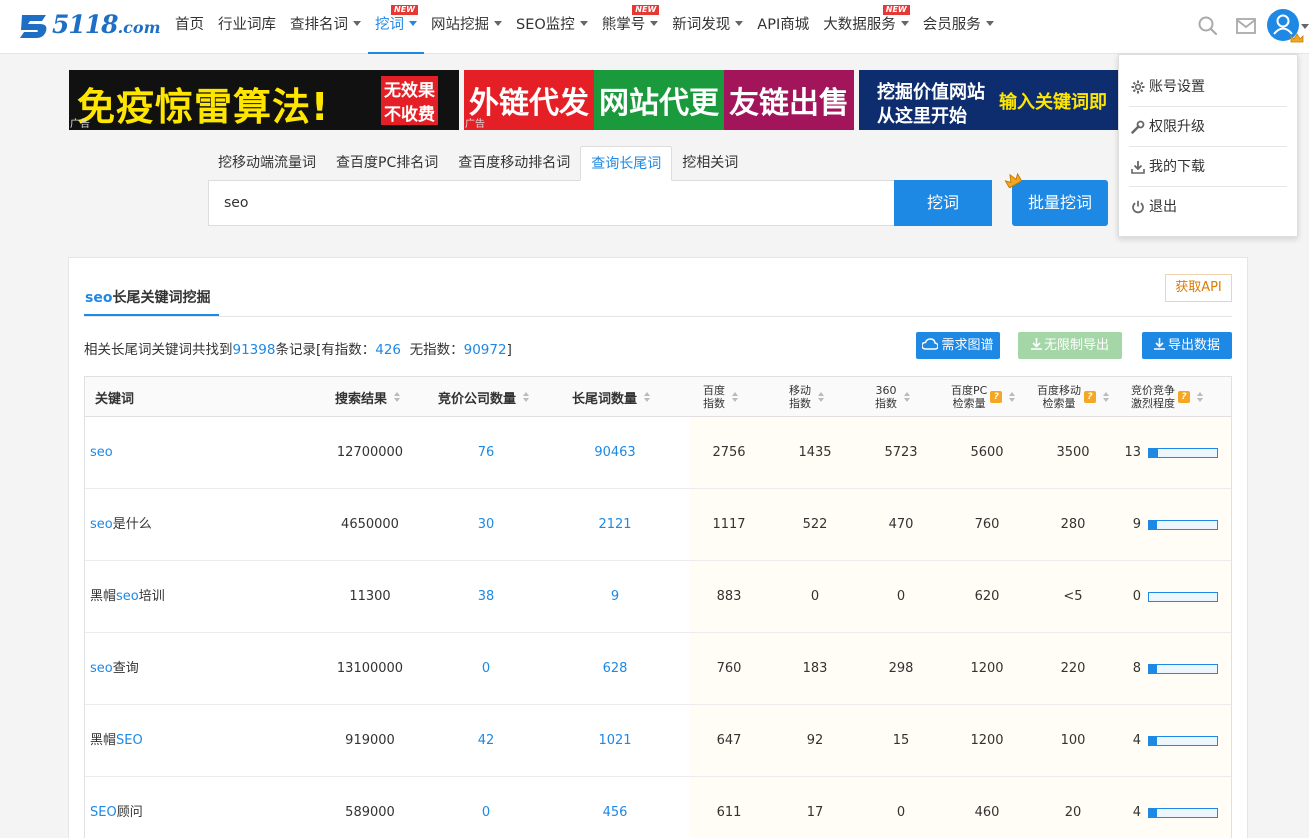  I want to click on keyword-cell: SEO顾问, so click(116, 807).